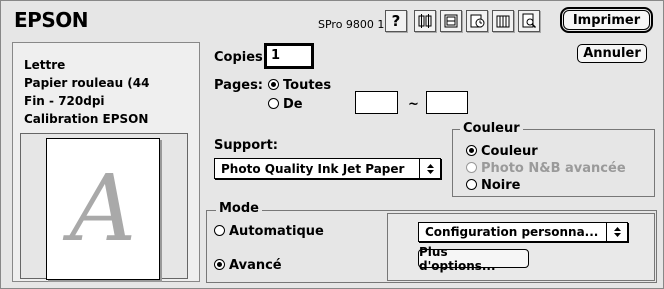 Image resolution: width=664 pixels, height=289 pixels. I want to click on pages-from-input, so click(376, 102).